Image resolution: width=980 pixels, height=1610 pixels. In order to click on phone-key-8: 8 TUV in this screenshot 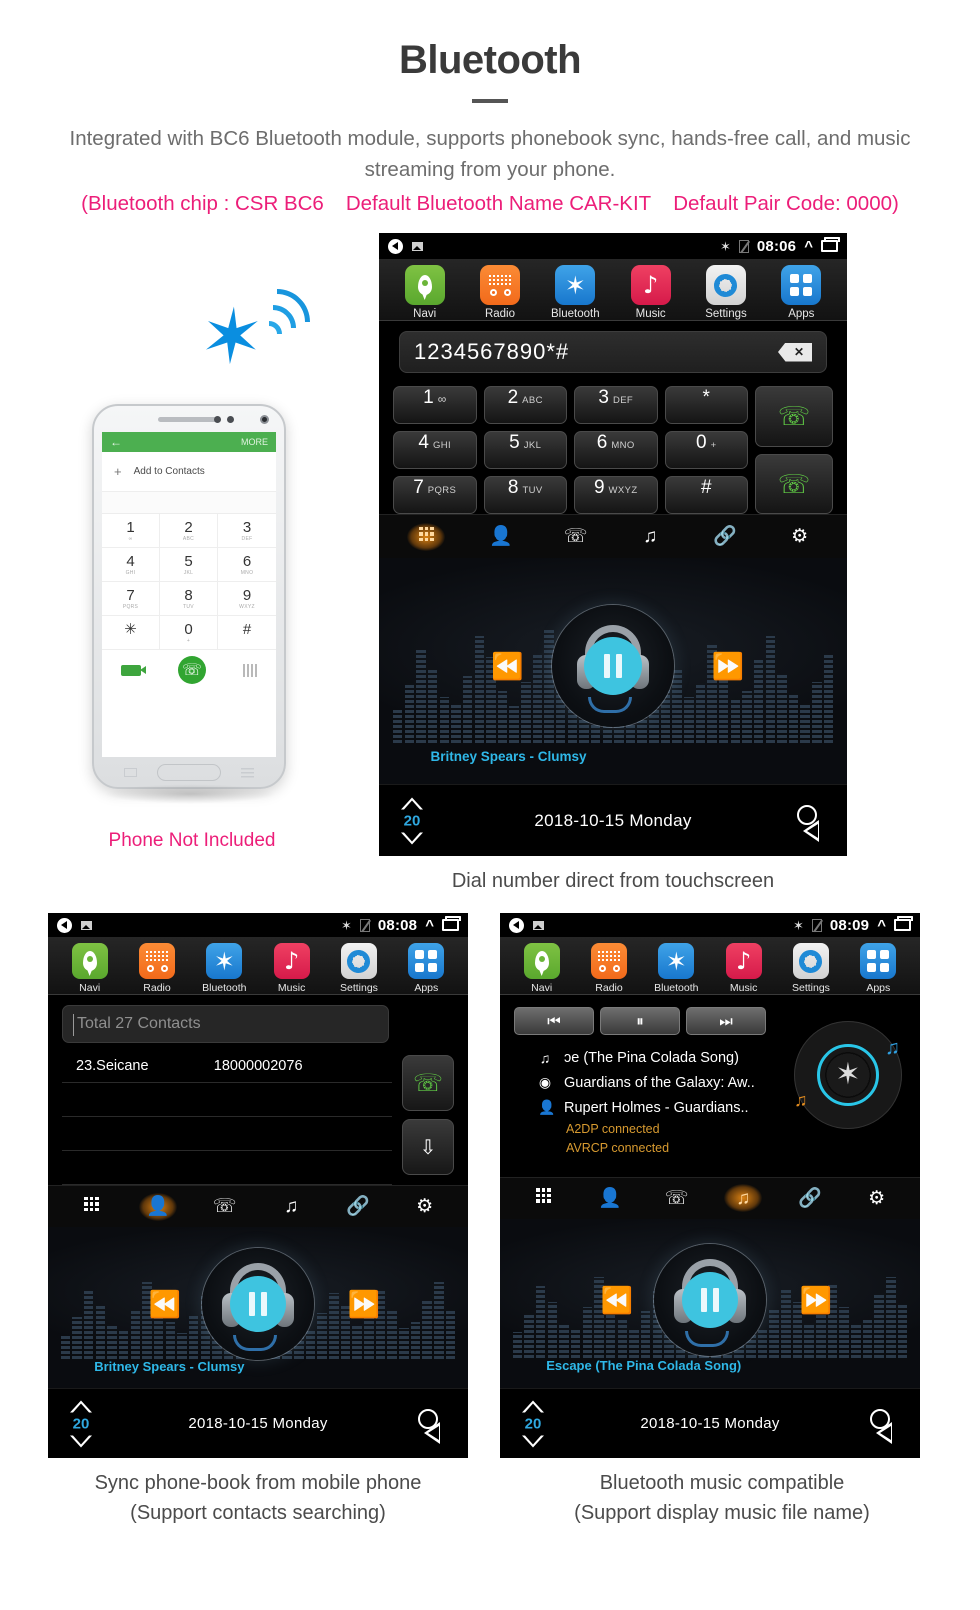, I will do `click(189, 599)`.